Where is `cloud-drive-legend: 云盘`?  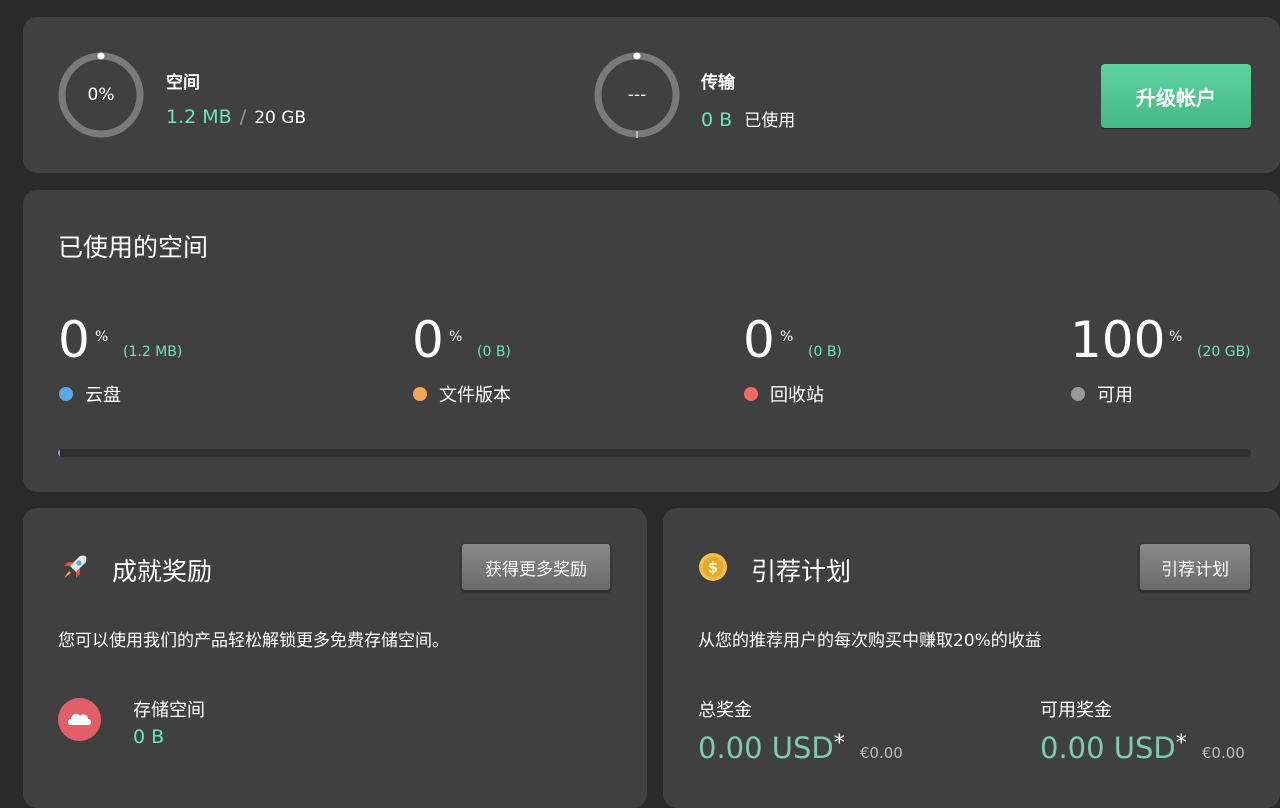 cloud-drive-legend: 云盘 is located at coordinates (90, 394).